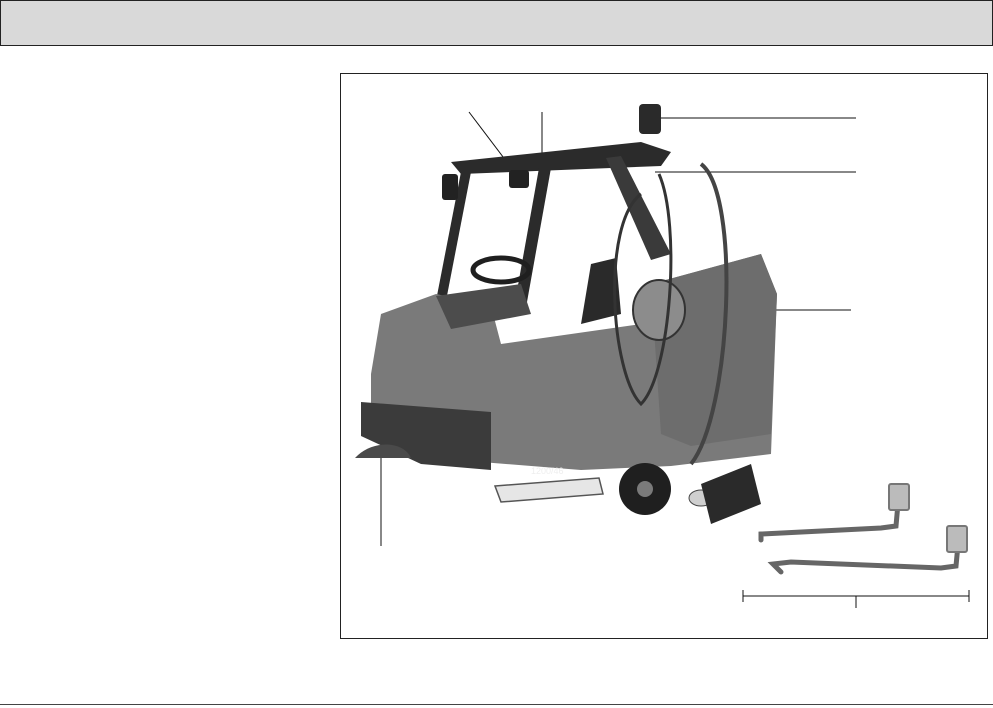 This screenshot has height=708, width=993. What do you see at coordinates (519, 179) in the screenshot?
I see `work-light-icon` at bounding box center [519, 179].